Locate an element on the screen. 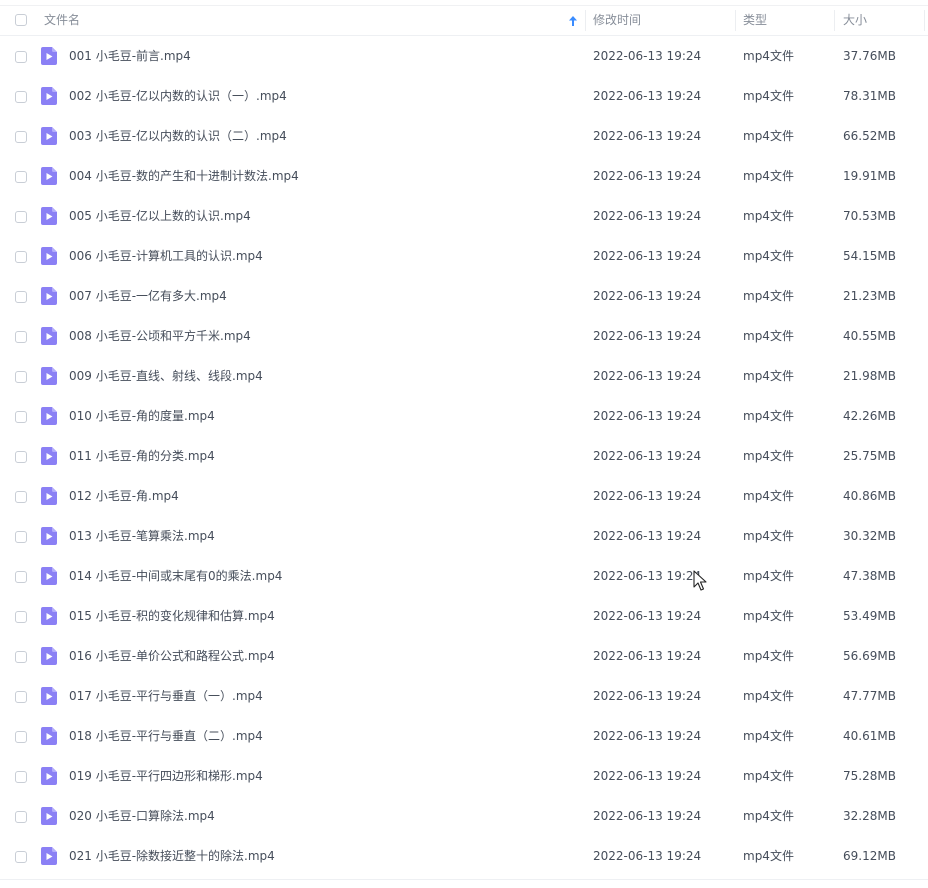  file-size: 54.15MB is located at coordinates (869, 256).